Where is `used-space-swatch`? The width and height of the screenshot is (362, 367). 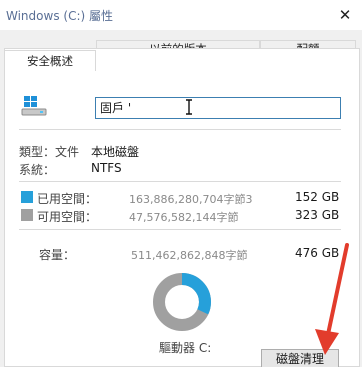 used-space-swatch is located at coordinates (27, 197).